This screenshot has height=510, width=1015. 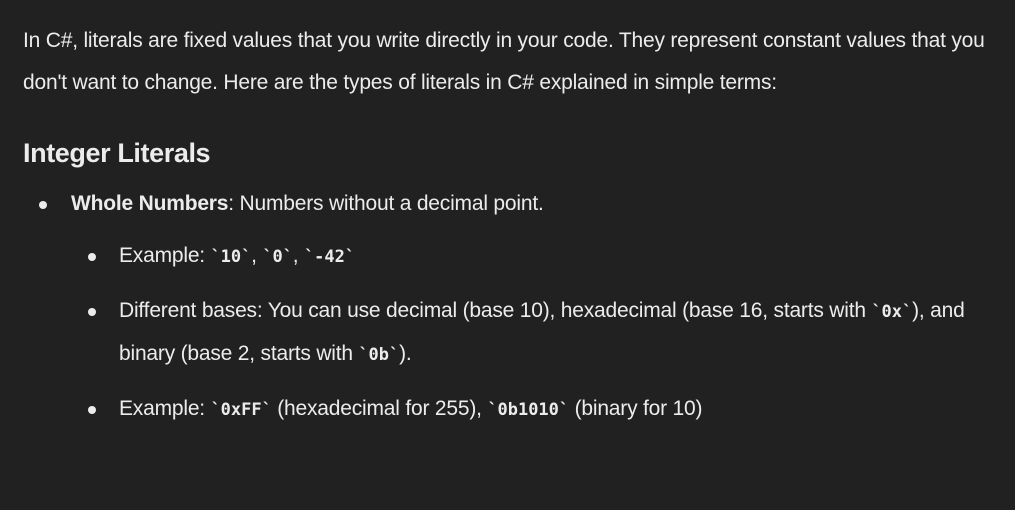 I want to click on inline-code: 0xFF, so click(x=241, y=410).